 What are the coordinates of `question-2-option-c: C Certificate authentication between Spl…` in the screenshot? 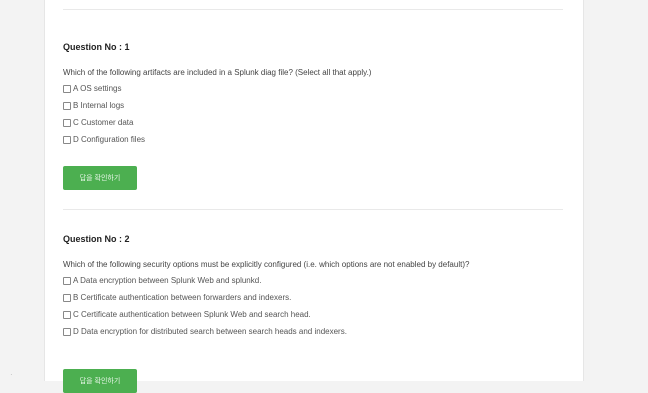 It's located at (313, 314).